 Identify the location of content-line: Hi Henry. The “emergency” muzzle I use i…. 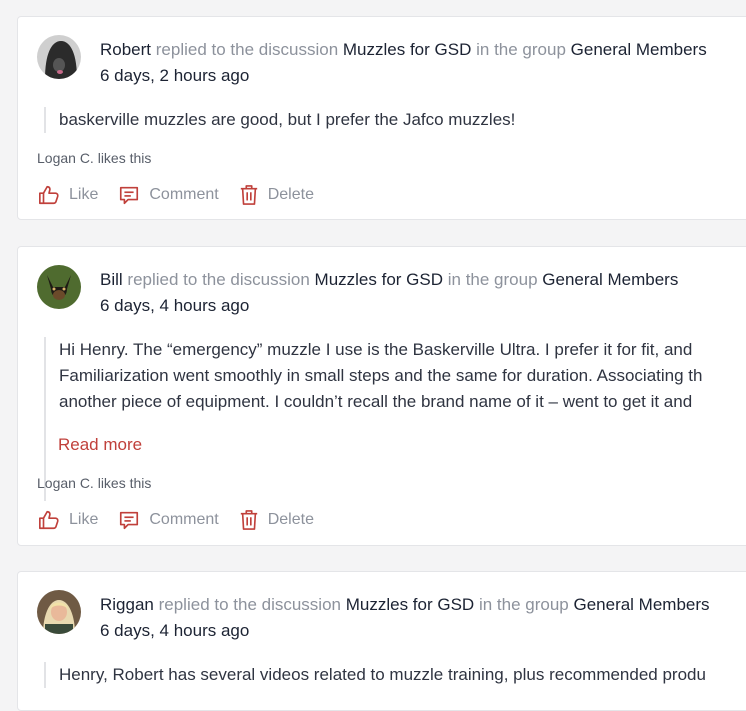
(376, 349).